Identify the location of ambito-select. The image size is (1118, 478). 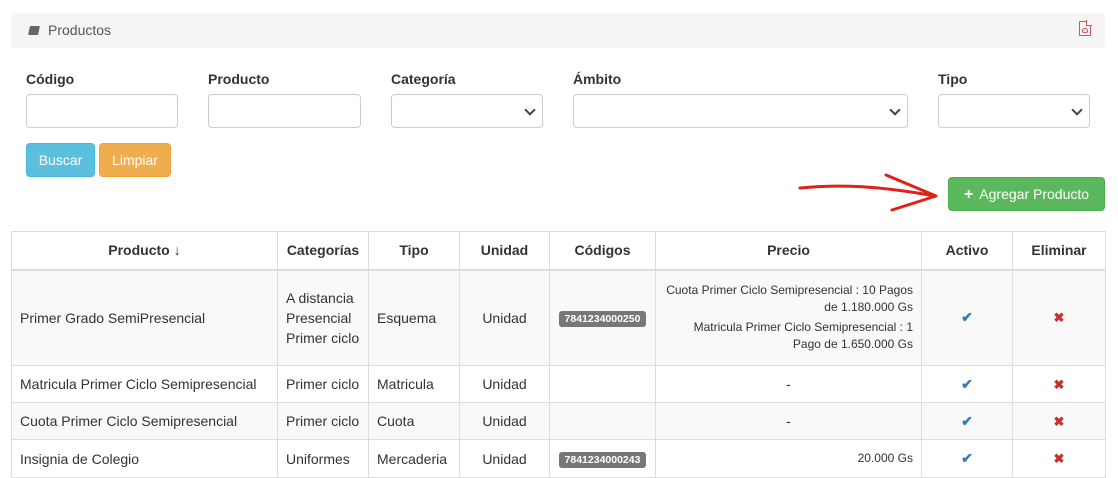
(740, 111).